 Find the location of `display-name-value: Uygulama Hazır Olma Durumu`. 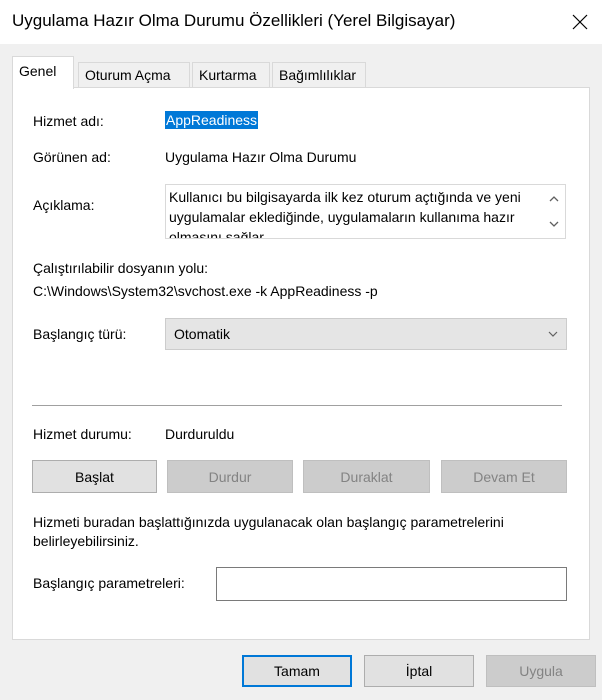

display-name-value: Uygulama Hazır Olma Durumu is located at coordinates (260, 157).